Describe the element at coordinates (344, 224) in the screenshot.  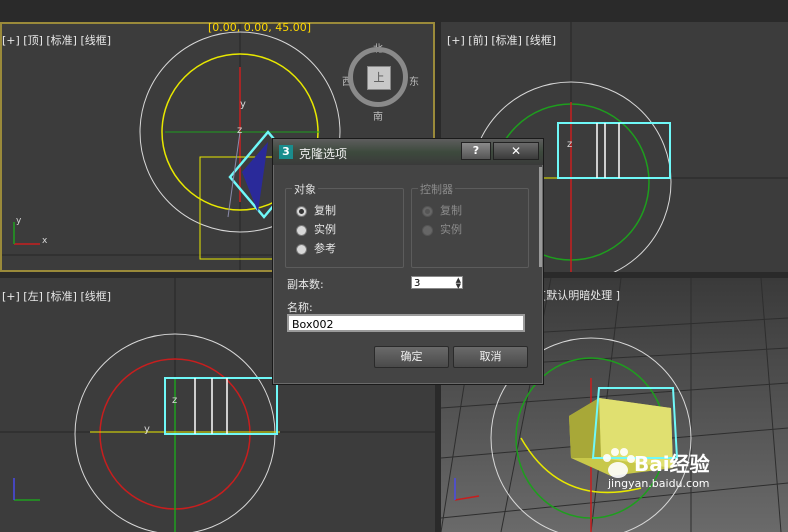
I see `object-group: 对象 复制 实例 参考` at that location.